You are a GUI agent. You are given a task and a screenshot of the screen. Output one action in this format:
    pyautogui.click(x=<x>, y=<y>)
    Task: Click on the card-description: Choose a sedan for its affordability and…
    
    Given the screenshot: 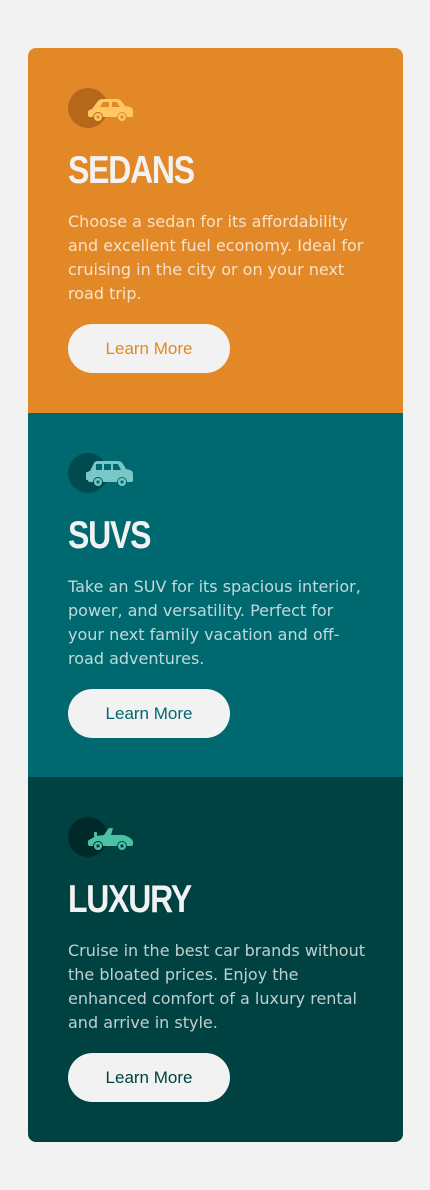 What is the action you would take?
    pyautogui.click(x=216, y=257)
    